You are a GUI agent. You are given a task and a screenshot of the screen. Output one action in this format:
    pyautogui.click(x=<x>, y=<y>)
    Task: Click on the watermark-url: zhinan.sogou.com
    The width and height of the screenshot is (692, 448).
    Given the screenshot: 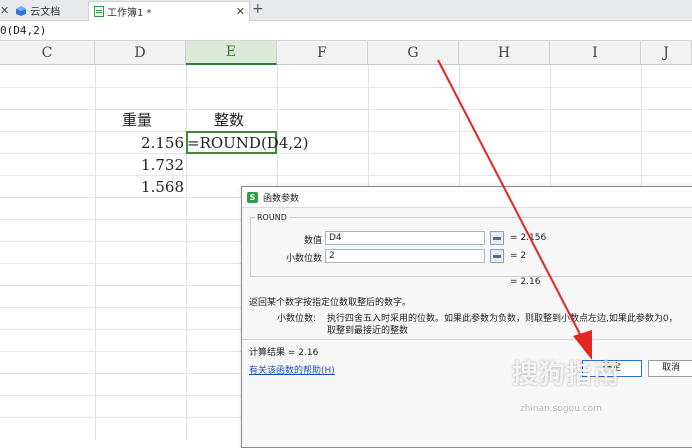 What is the action you would take?
    pyautogui.click(x=561, y=409)
    